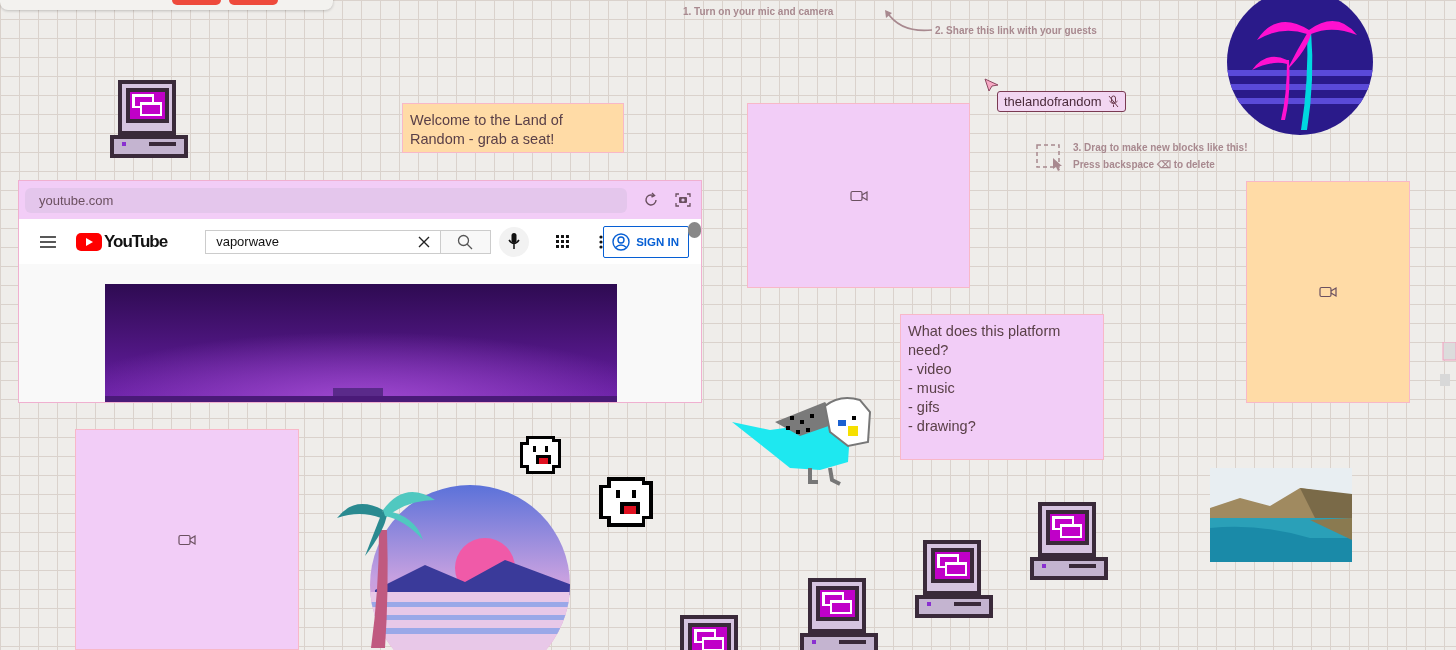 The height and width of the screenshot is (650, 1456). What do you see at coordinates (1053, 101) in the screenshot?
I see `user-name: thelandofrandom` at bounding box center [1053, 101].